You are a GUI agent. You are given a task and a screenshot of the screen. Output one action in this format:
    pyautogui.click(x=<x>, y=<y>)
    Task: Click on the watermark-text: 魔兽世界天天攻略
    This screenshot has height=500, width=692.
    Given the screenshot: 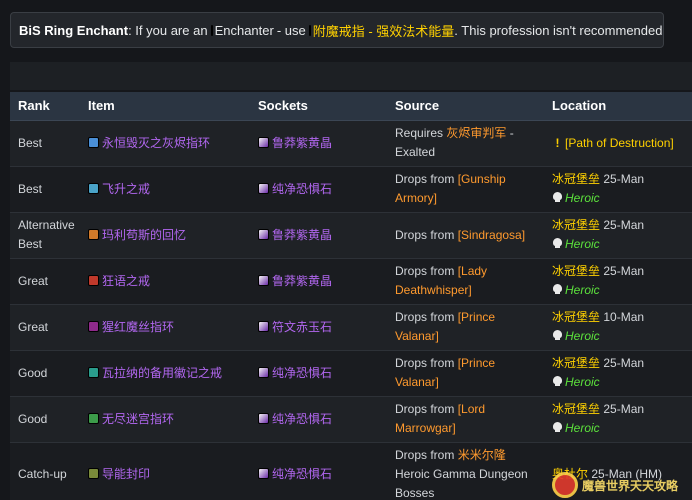 What is the action you would take?
    pyautogui.click(x=630, y=485)
    